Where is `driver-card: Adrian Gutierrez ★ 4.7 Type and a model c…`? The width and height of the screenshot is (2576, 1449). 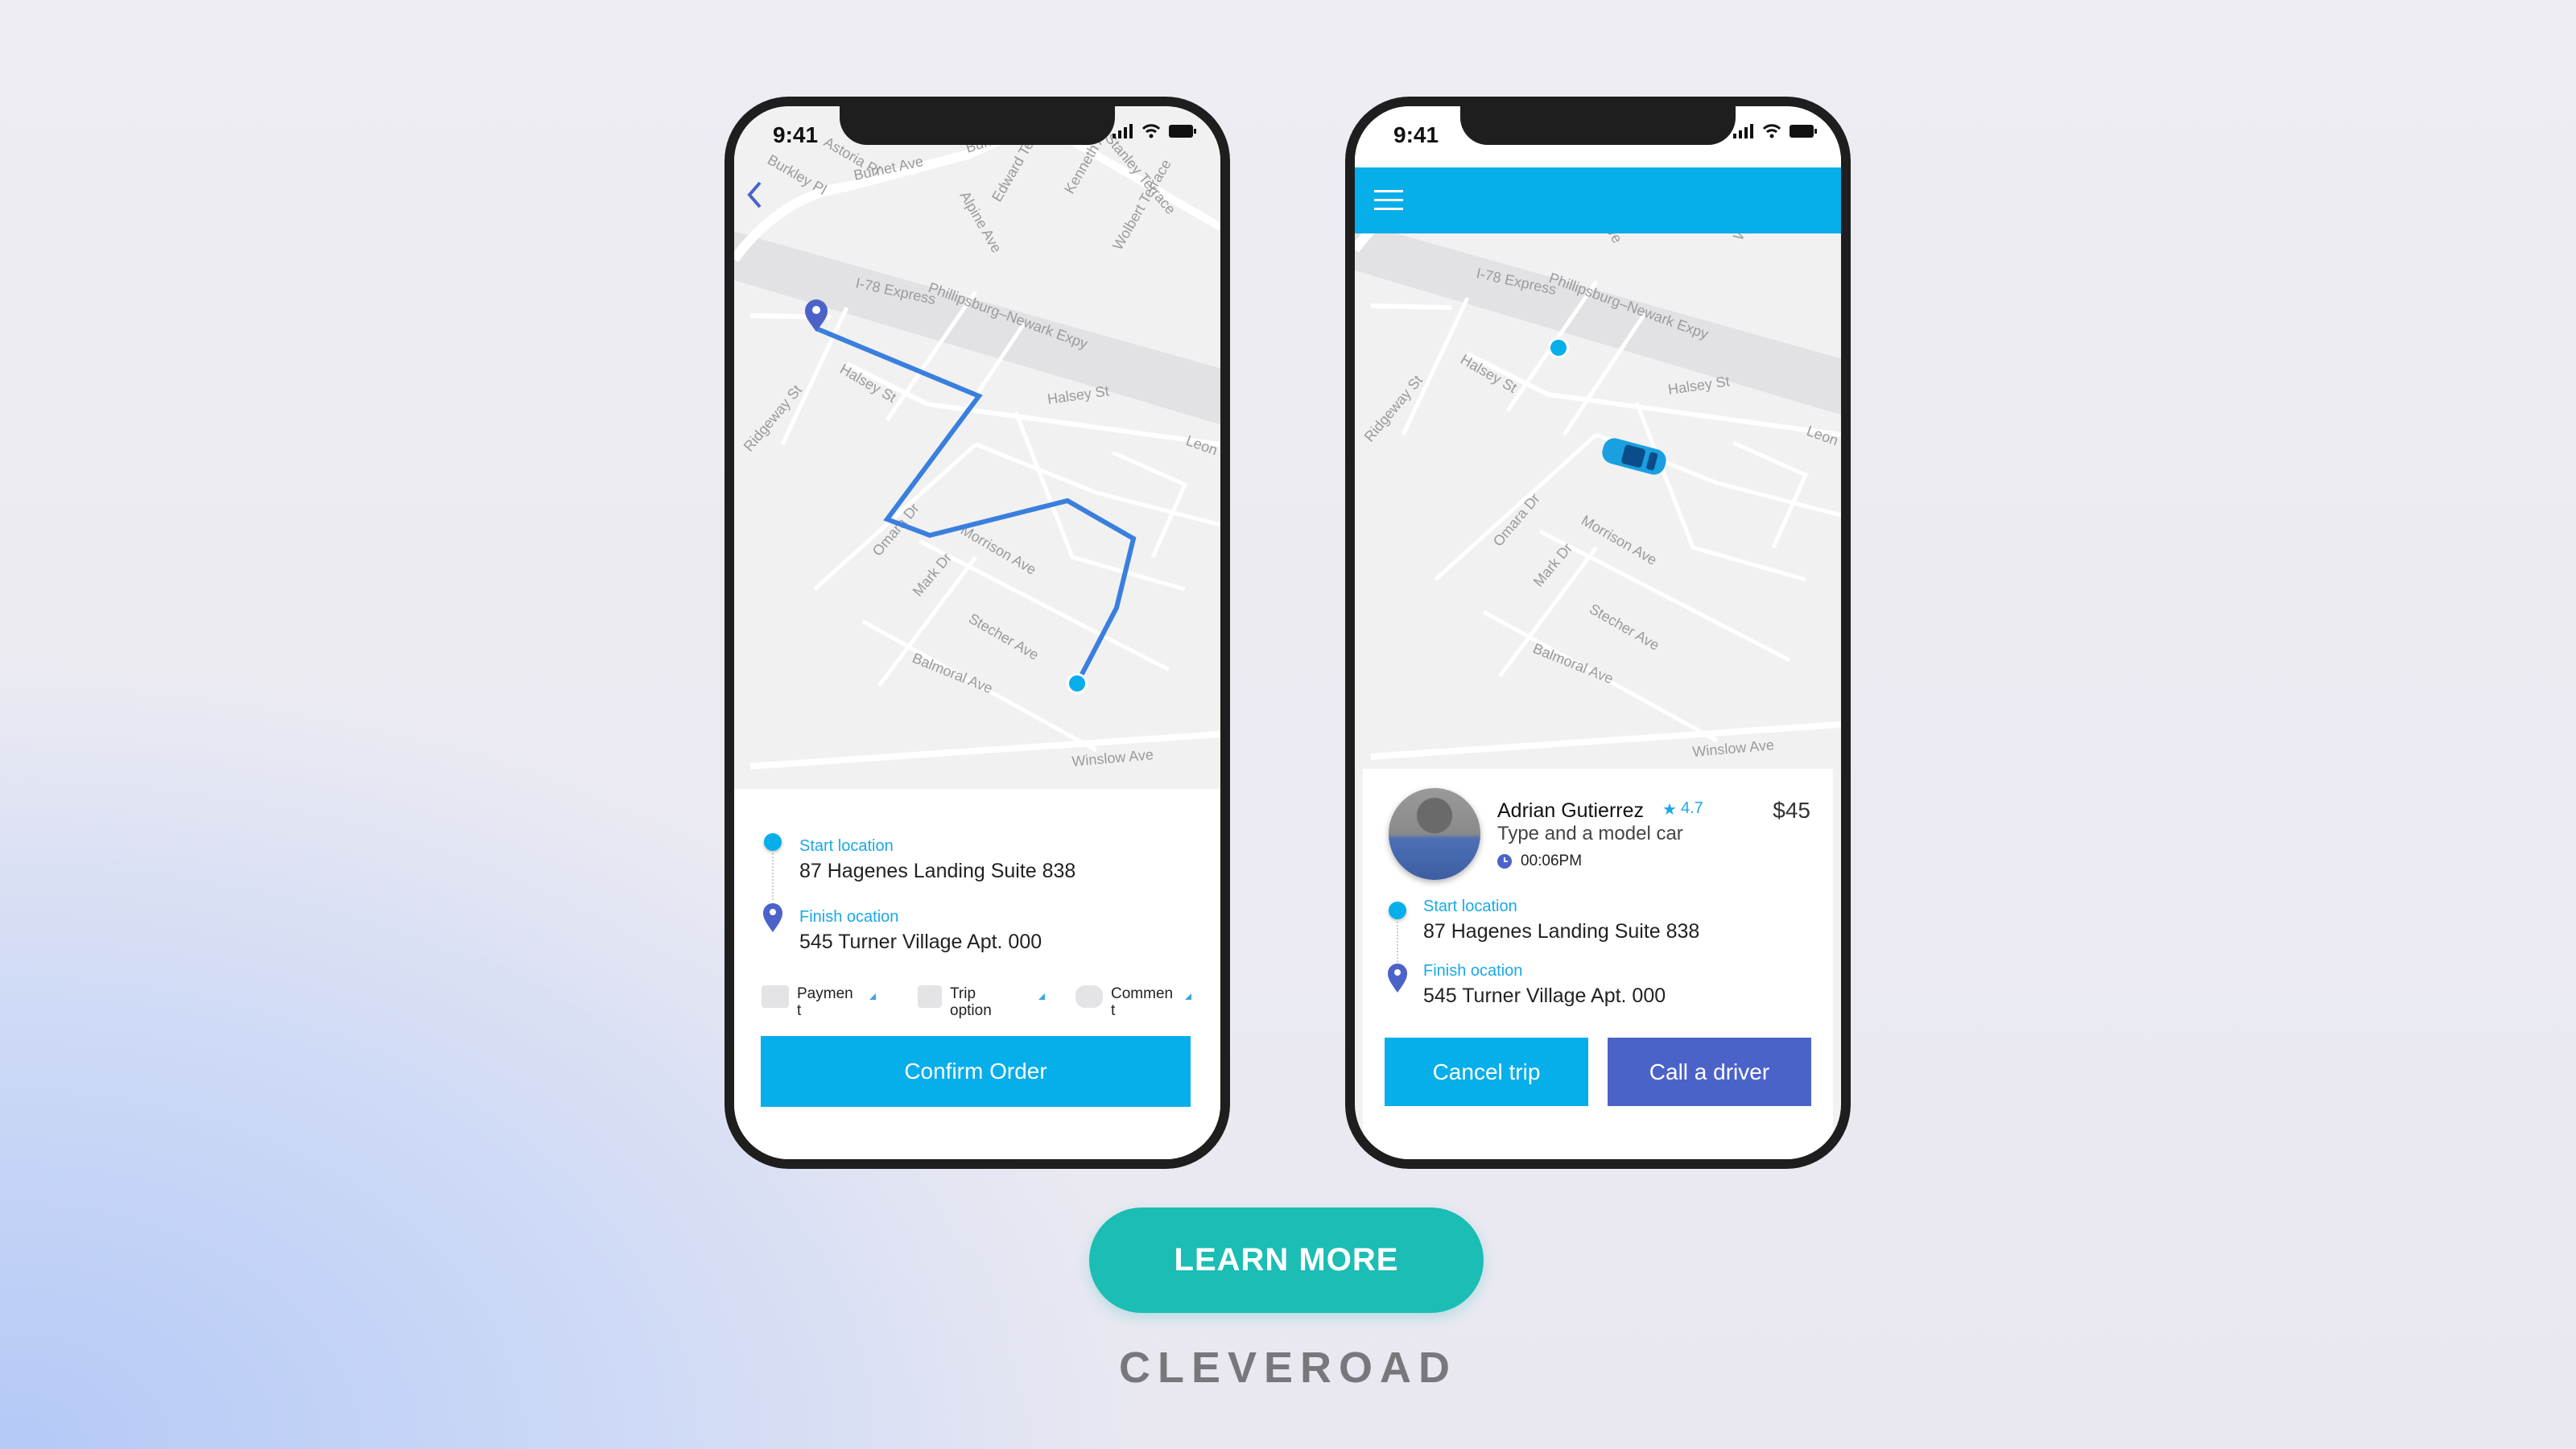
driver-card: Adrian Gutierrez ★ 4.7 Type and a model c… is located at coordinates (1598, 964).